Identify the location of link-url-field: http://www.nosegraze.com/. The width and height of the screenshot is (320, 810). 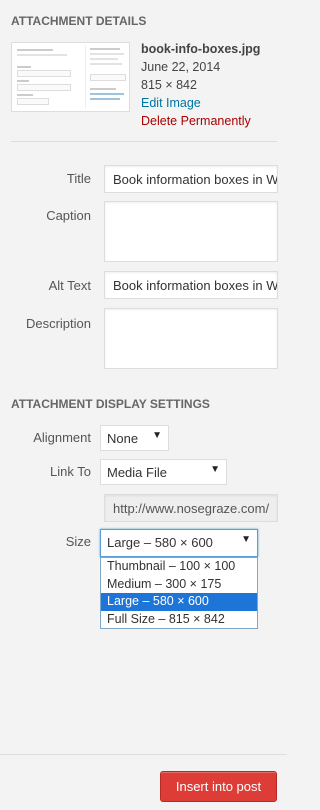
(191, 508).